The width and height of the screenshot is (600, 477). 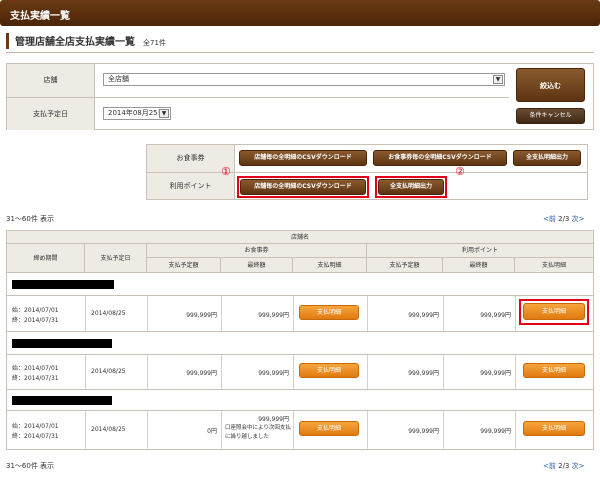 What do you see at coordinates (440, 158) in the screenshot?
I see `meal-ticket-csv-button: お食事券毎の全明細CSVダウンロード` at bounding box center [440, 158].